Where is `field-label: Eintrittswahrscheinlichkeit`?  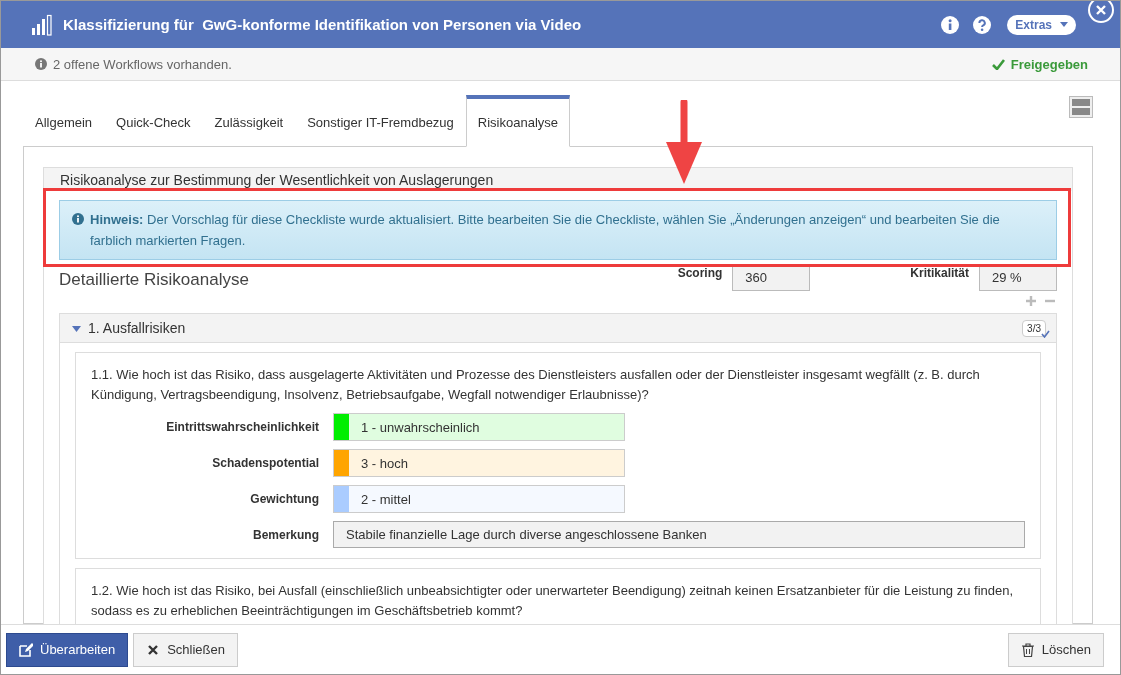
field-label: Eintrittswahrscheinlichkeit is located at coordinates (242, 427).